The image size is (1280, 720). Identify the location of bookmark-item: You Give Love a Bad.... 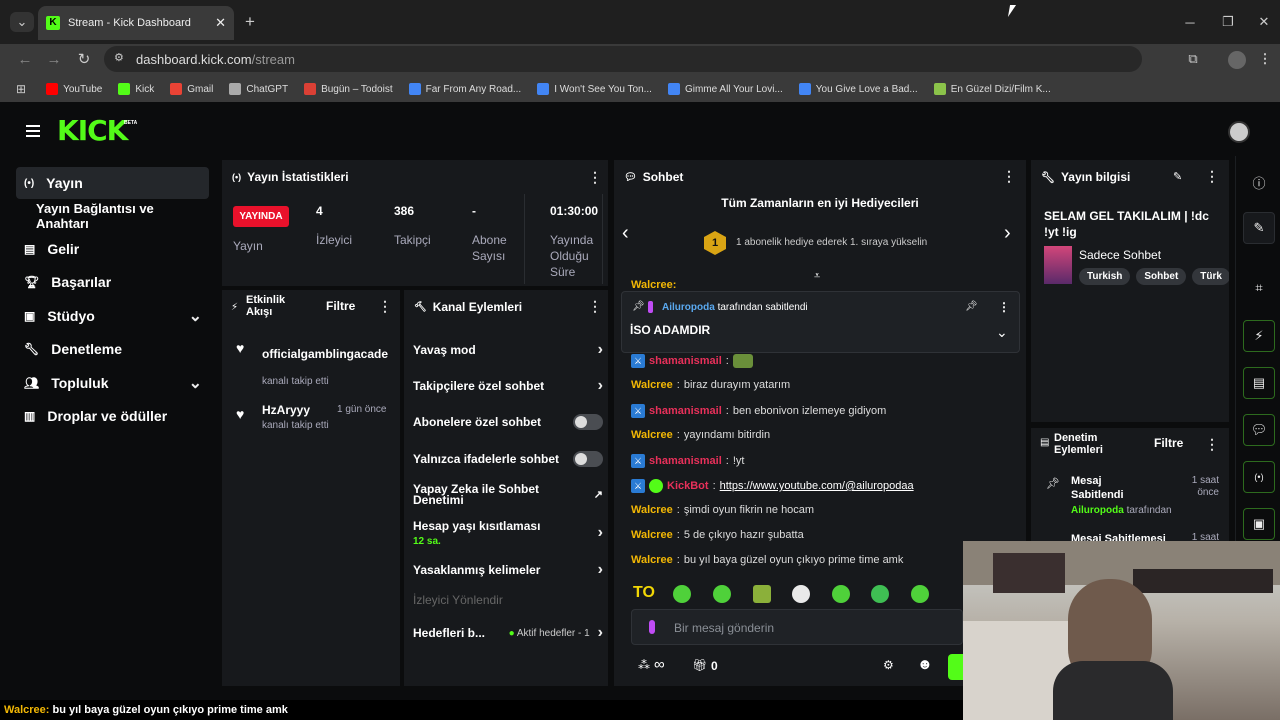
(858, 89).